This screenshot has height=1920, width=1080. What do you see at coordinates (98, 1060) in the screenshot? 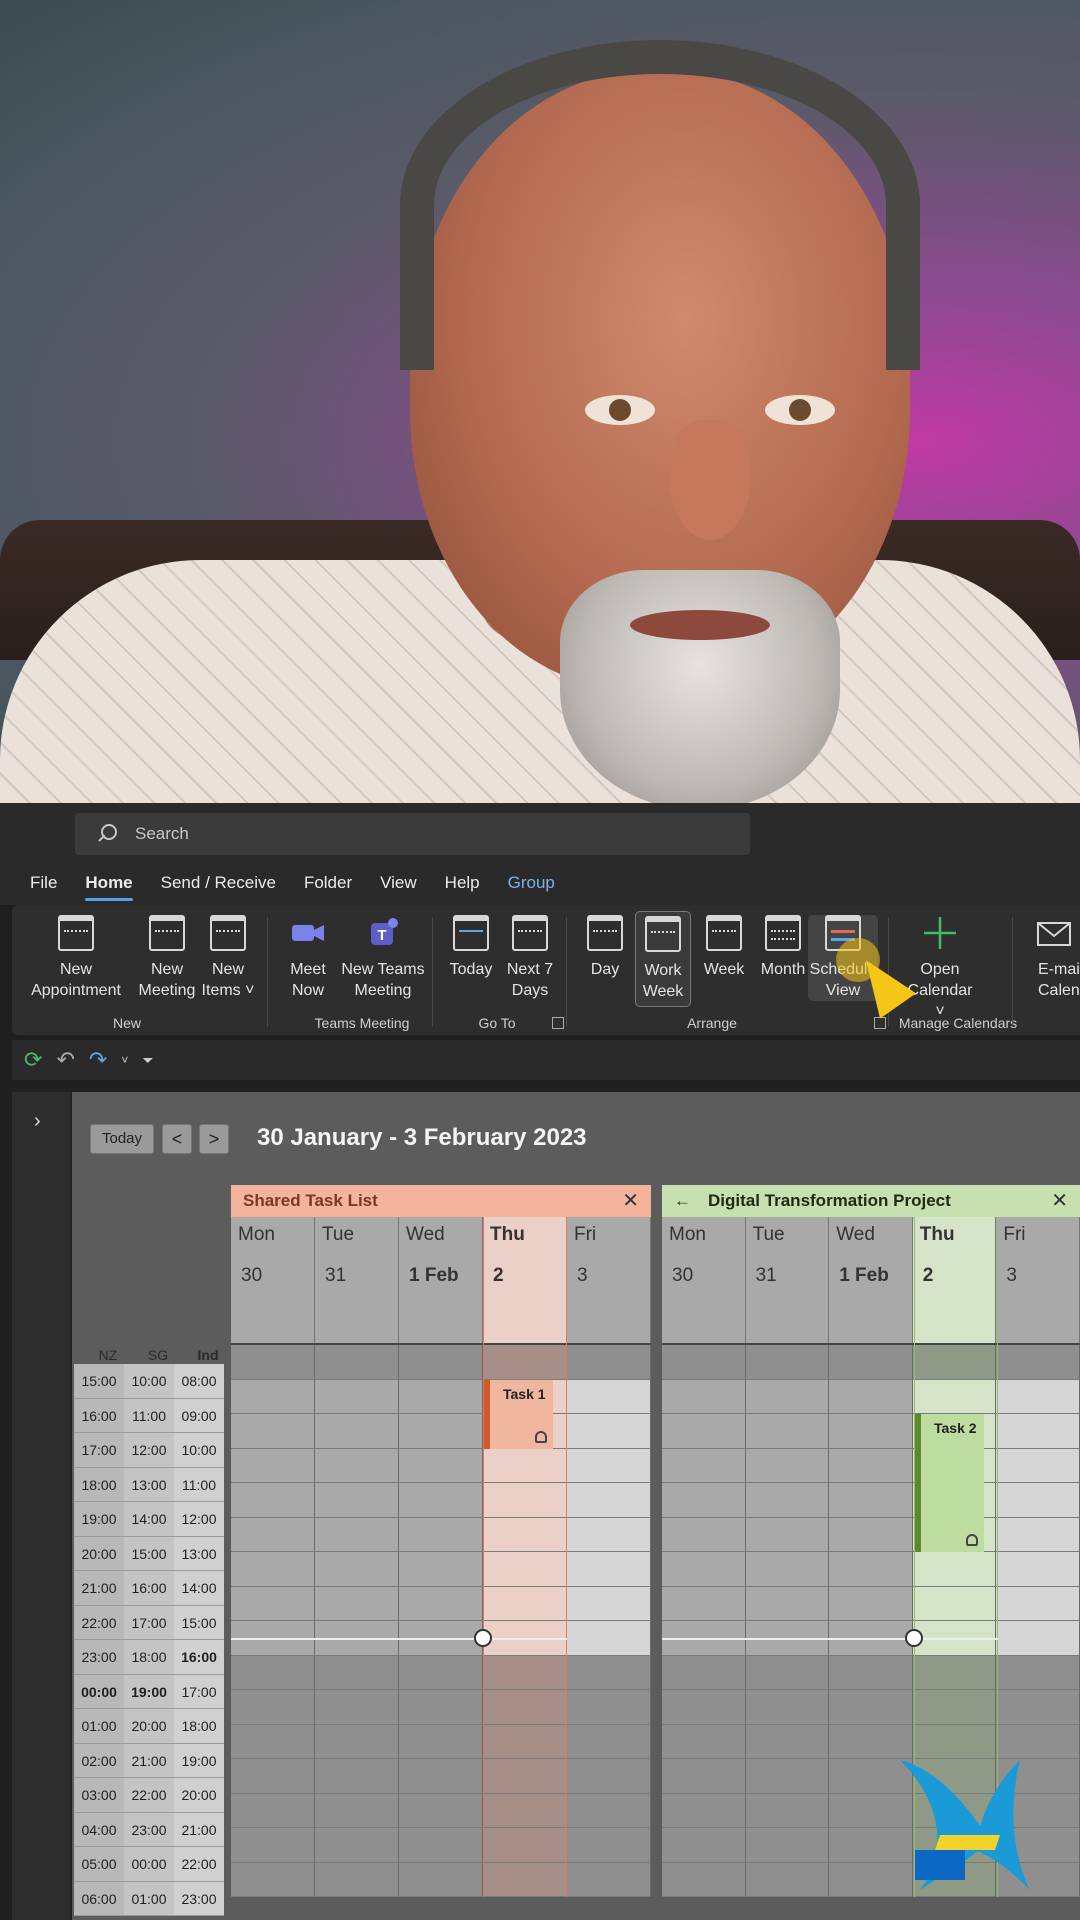
I see `redo-icon: ↷` at bounding box center [98, 1060].